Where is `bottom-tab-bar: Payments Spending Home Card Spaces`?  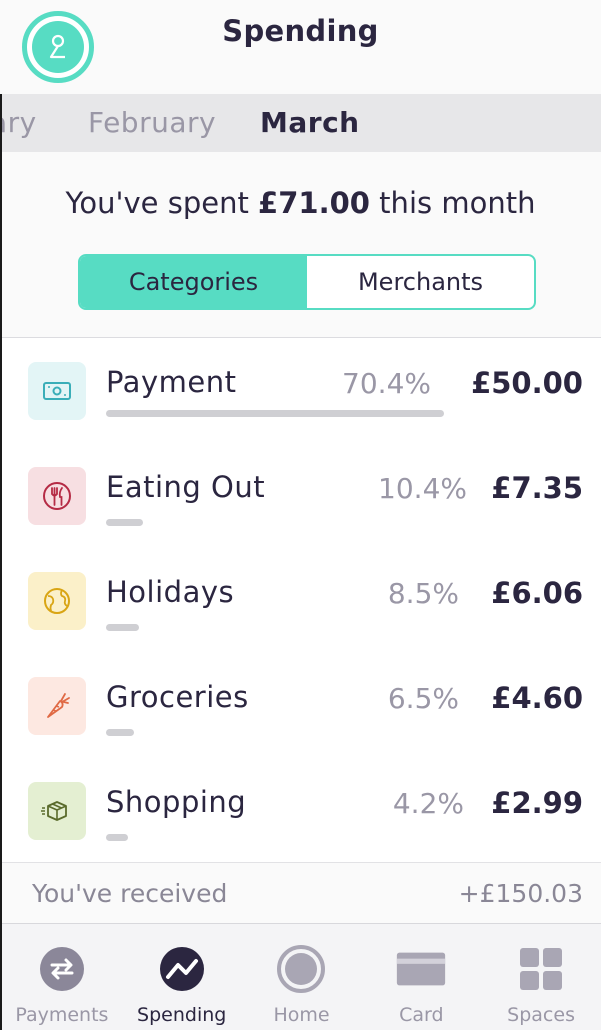 bottom-tab-bar: Payments Spending Home Card Spaces is located at coordinates (301, 976).